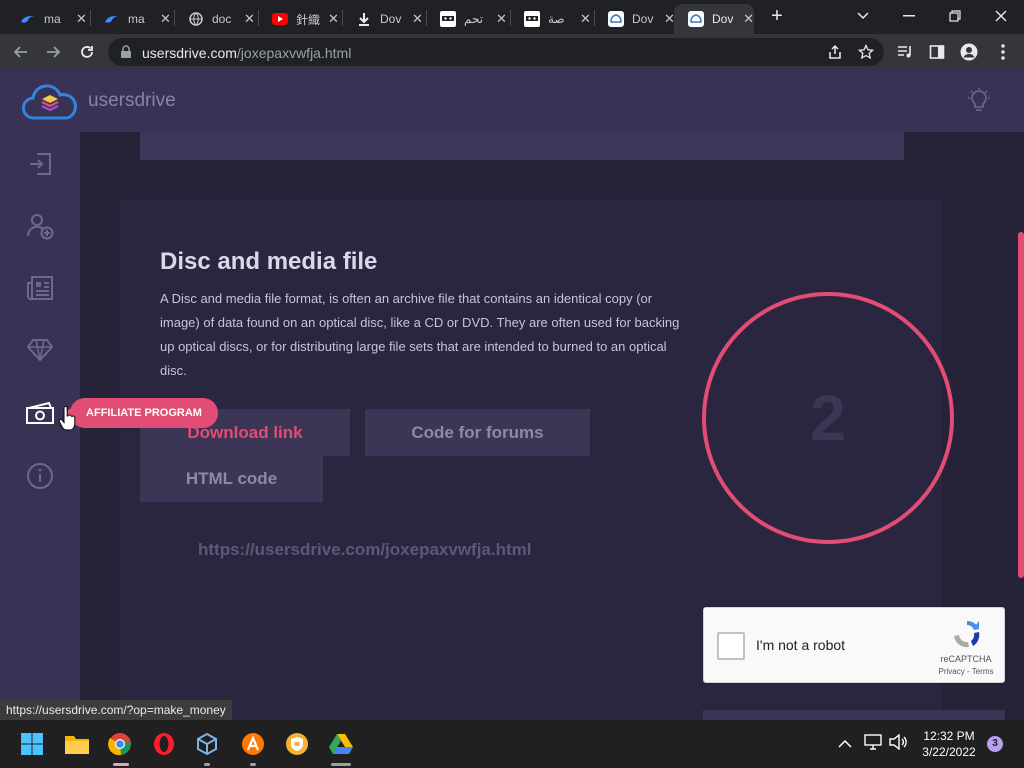  What do you see at coordinates (723, 19) in the screenshot?
I see `tab-title: Dov` at bounding box center [723, 19].